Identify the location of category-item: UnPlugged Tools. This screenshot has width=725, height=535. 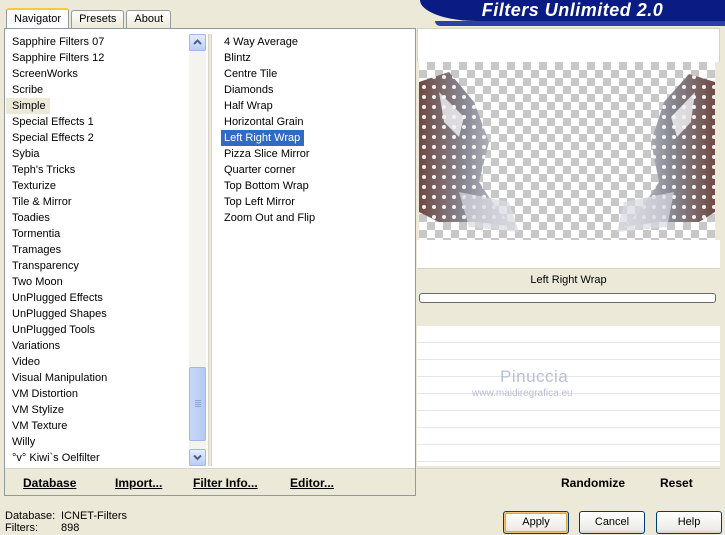
(98, 330).